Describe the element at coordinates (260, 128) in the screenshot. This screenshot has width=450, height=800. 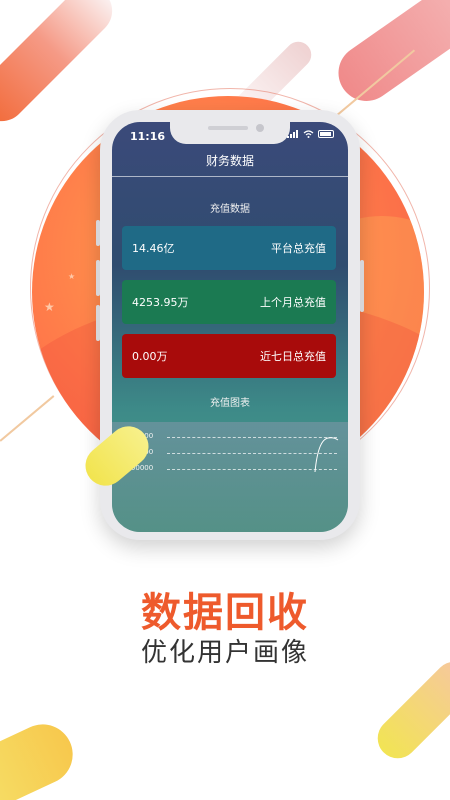
I see `phone-camera` at that location.